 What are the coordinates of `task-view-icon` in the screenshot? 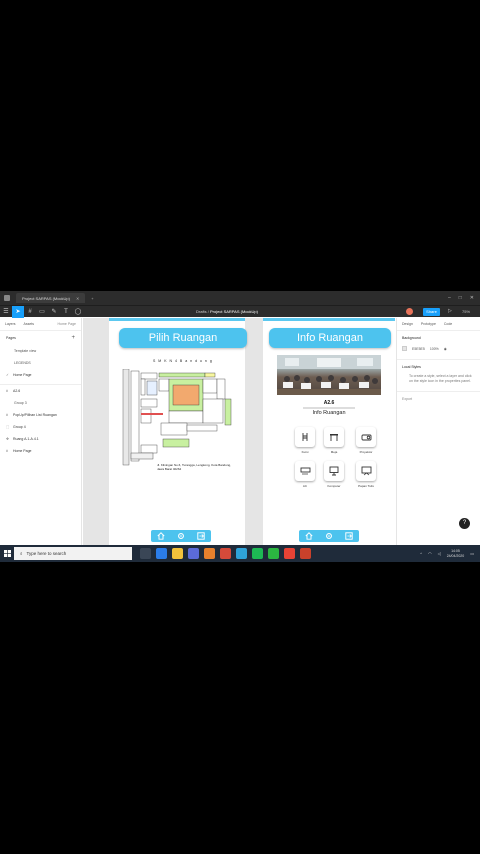 It's located at (145, 553).